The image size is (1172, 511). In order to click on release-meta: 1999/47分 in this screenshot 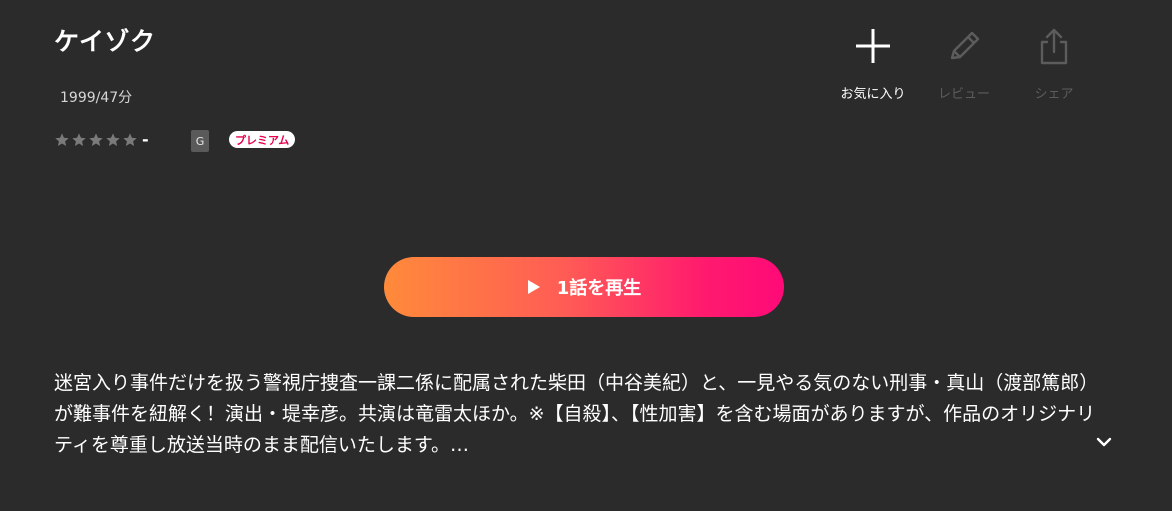, I will do `click(96, 98)`.